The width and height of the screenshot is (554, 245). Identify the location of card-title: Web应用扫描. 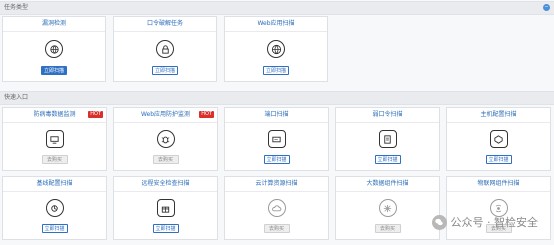
(276, 24).